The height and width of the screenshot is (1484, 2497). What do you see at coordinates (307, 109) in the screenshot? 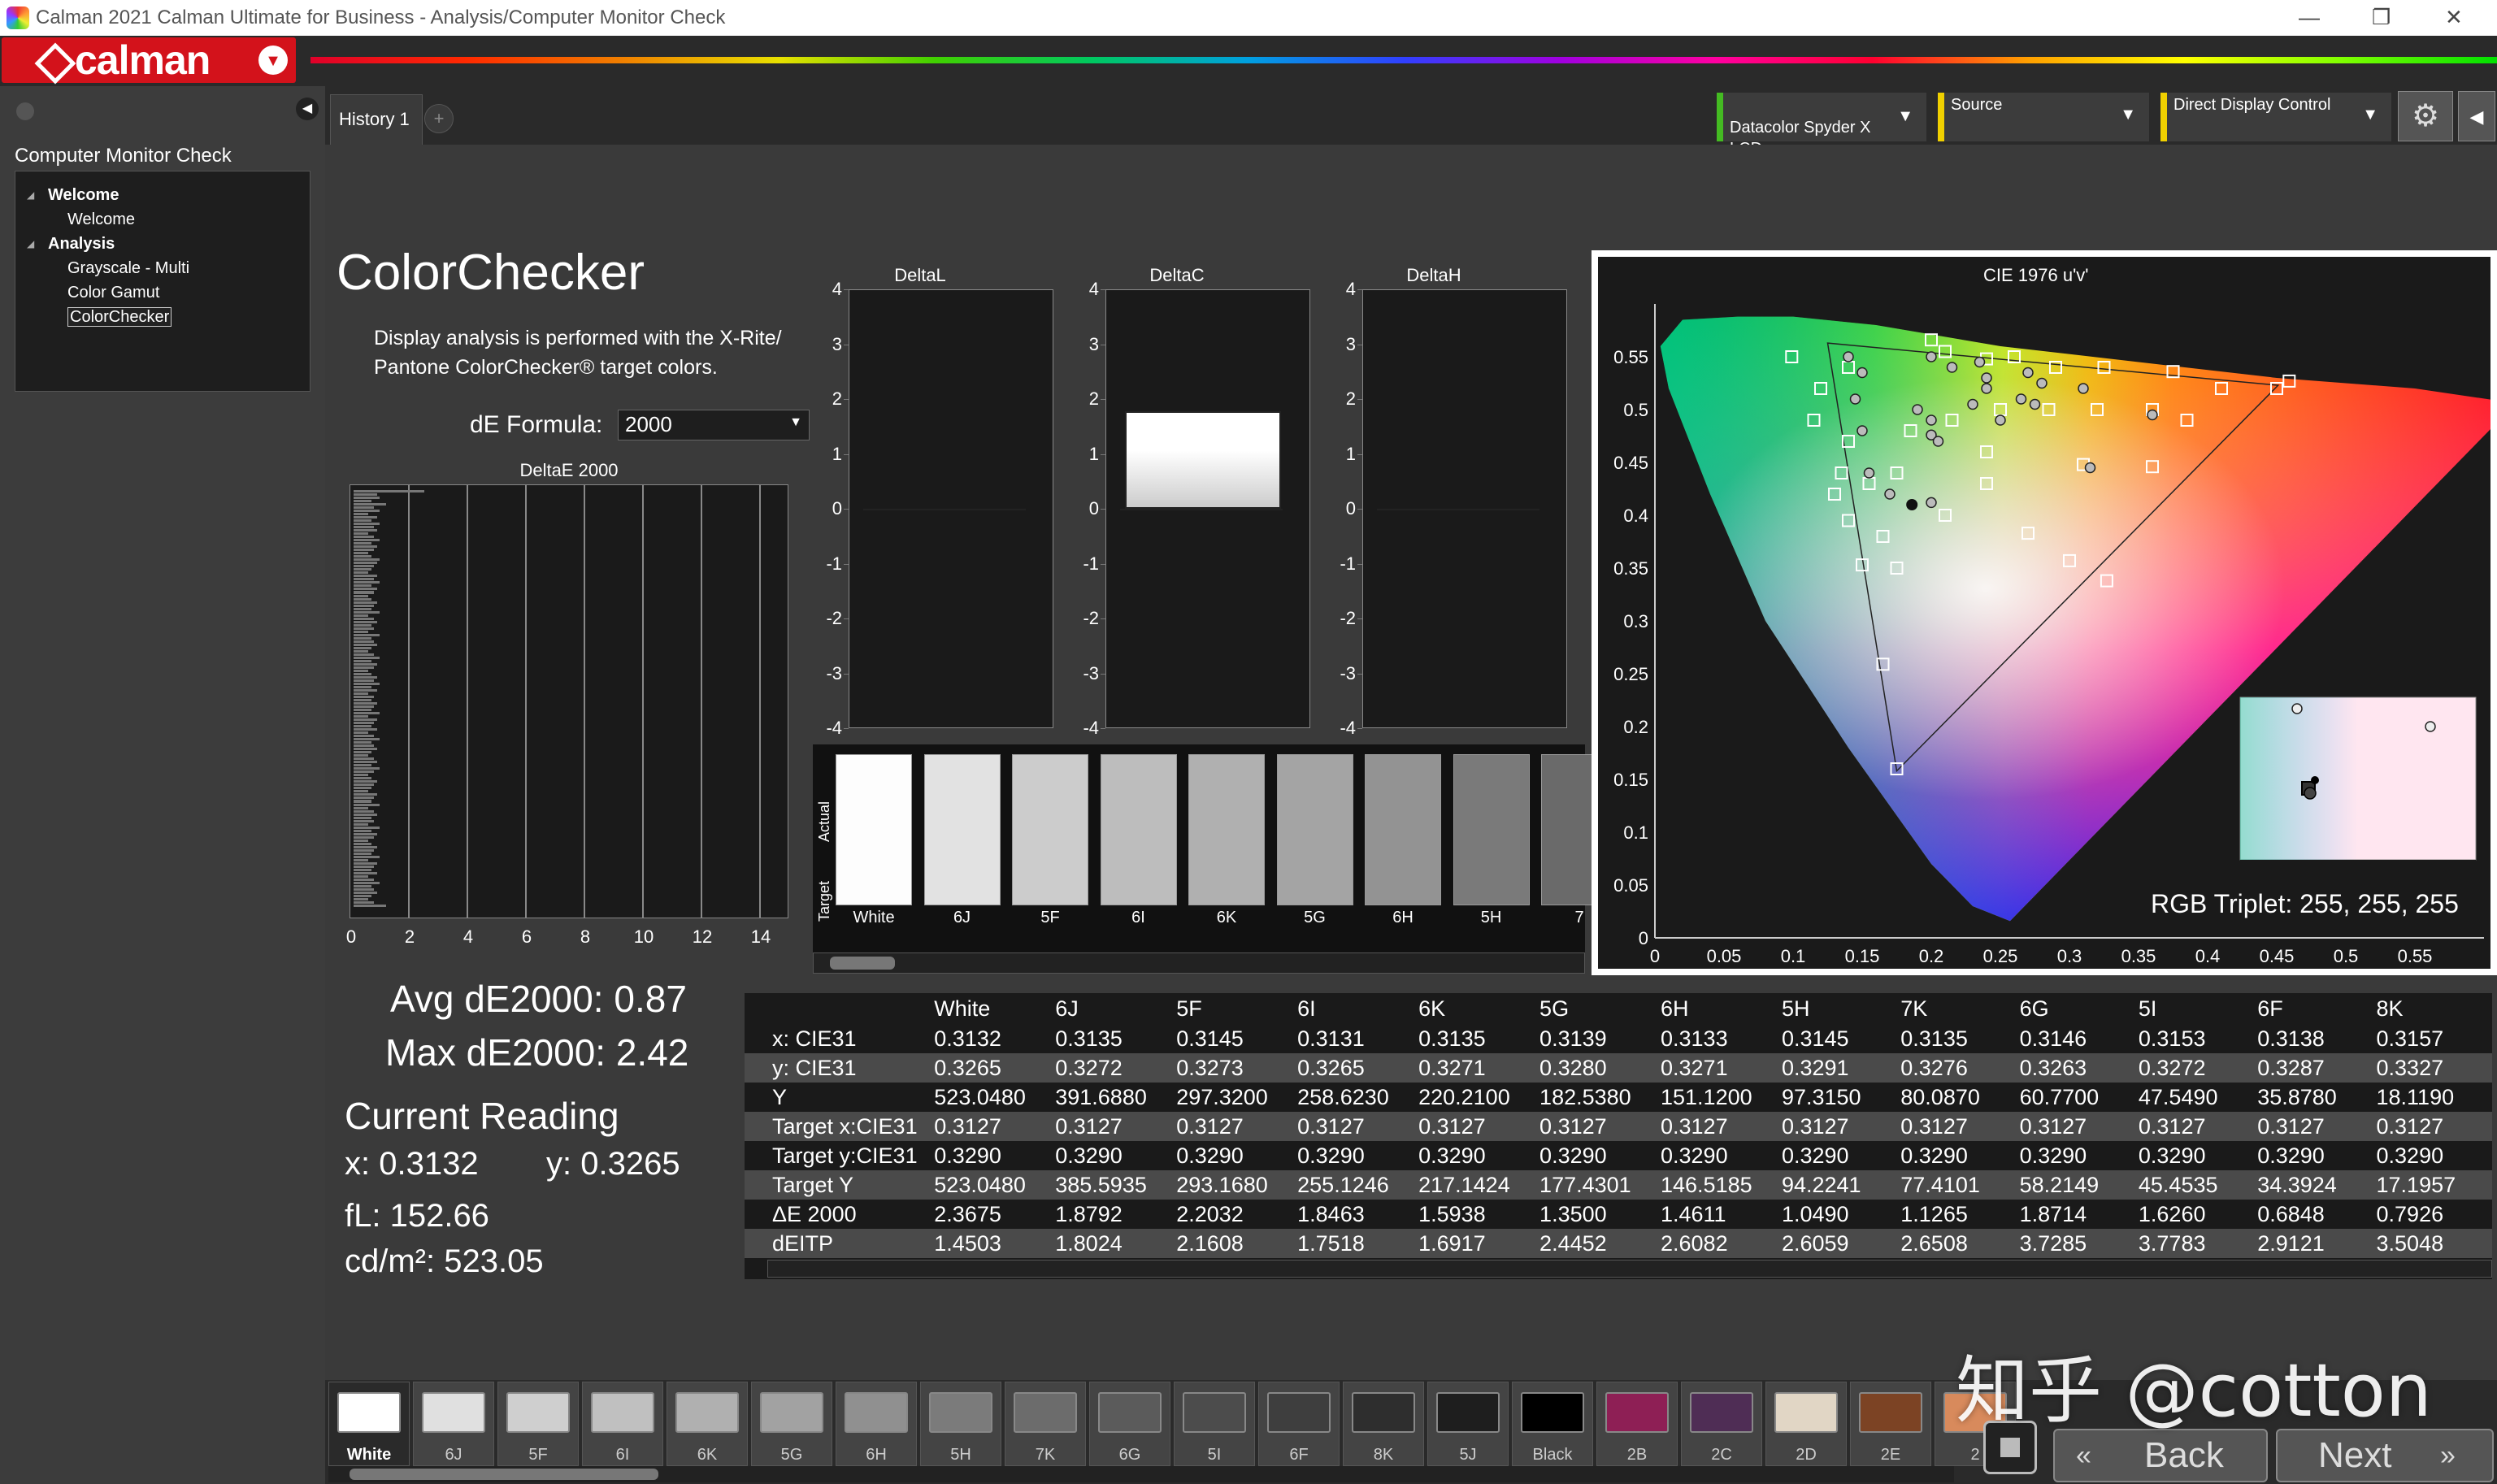
I see `sidebar-collapse-icon: ◀` at bounding box center [307, 109].